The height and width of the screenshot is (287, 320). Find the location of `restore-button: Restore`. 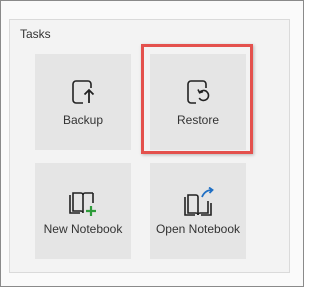

restore-button: Restore is located at coordinates (198, 102).